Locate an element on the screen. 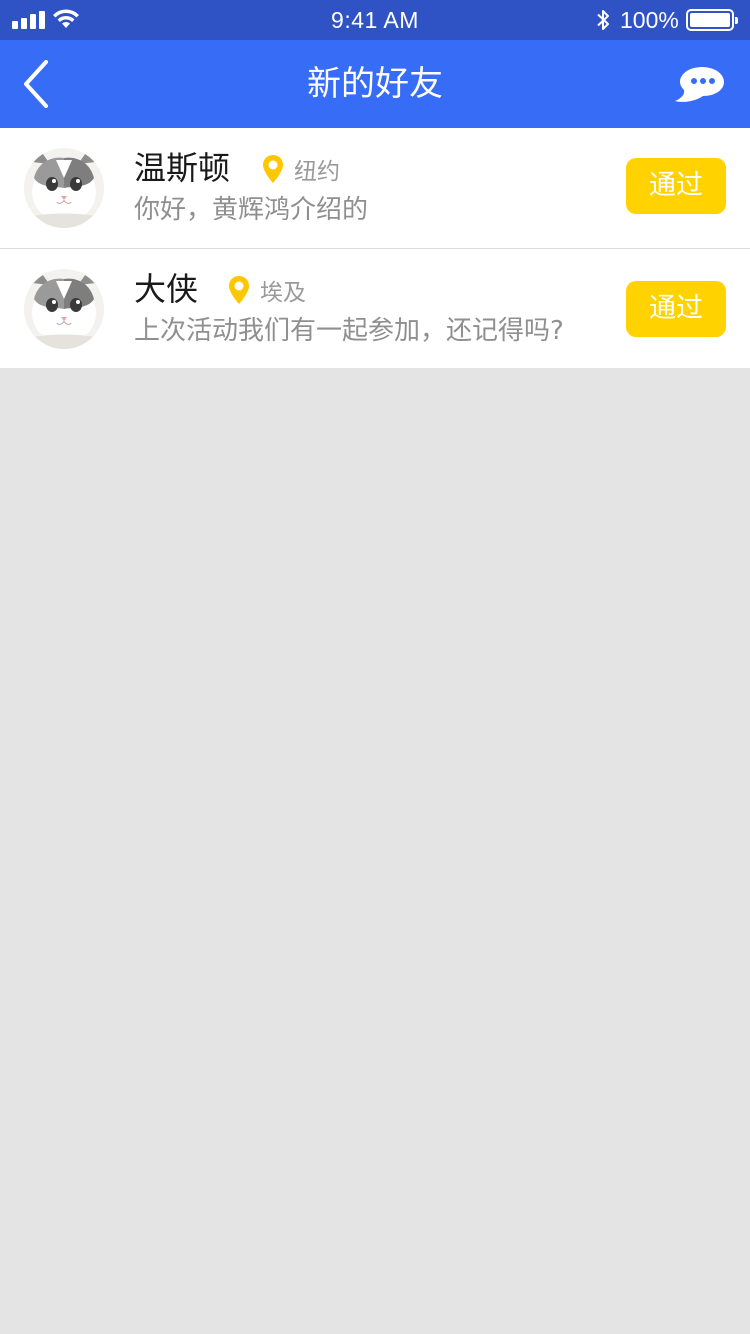 The width and height of the screenshot is (750, 1334). friend-name: 温斯顿 is located at coordinates (182, 168).